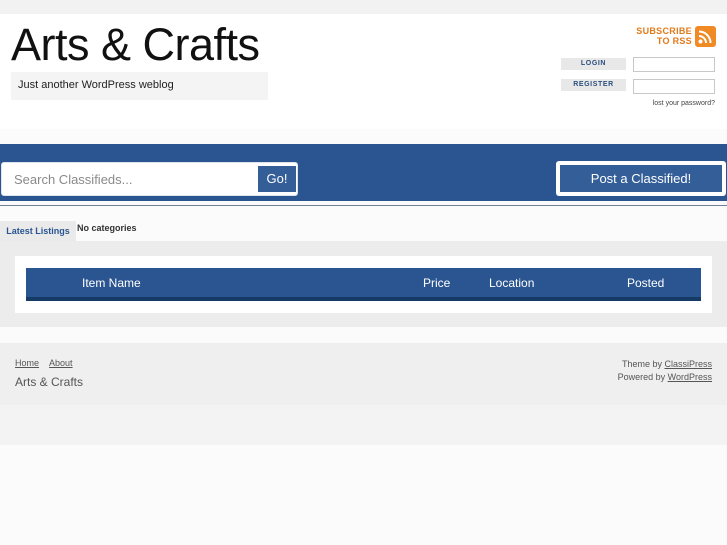 The image size is (727, 545). Describe the element at coordinates (684, 103) in the screenshot. I see `lost-password-link: lost your password?` at that location.